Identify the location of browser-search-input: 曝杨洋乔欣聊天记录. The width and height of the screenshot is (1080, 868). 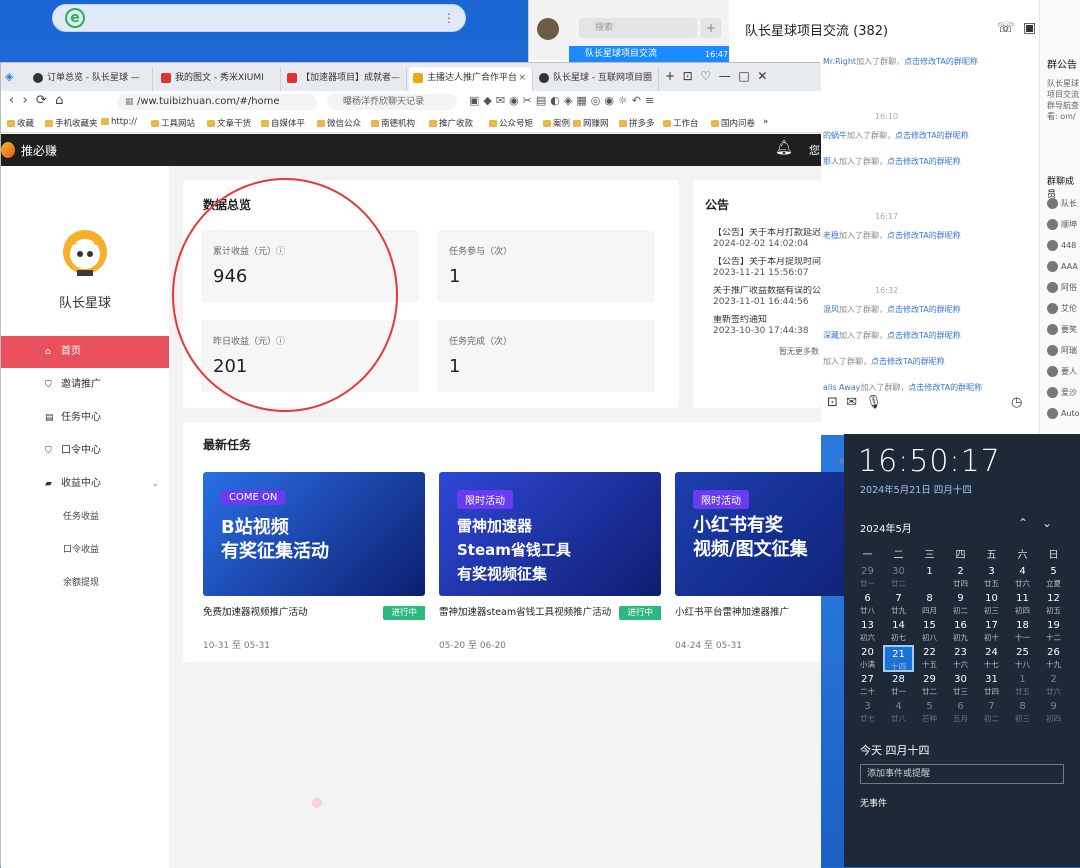
(392, 102).